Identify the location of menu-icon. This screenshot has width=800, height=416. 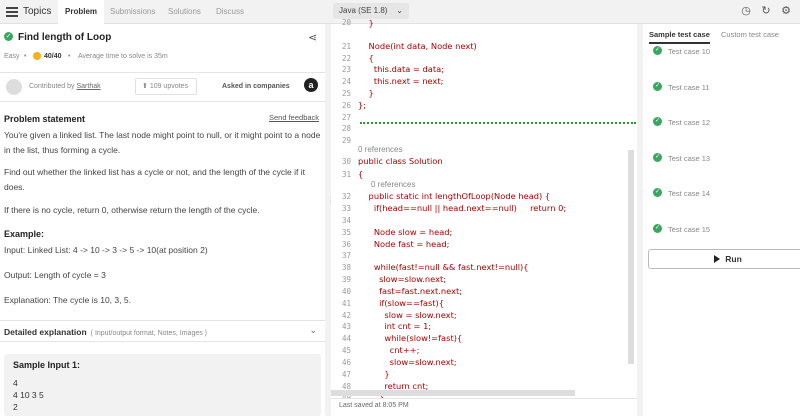
(12, 12).